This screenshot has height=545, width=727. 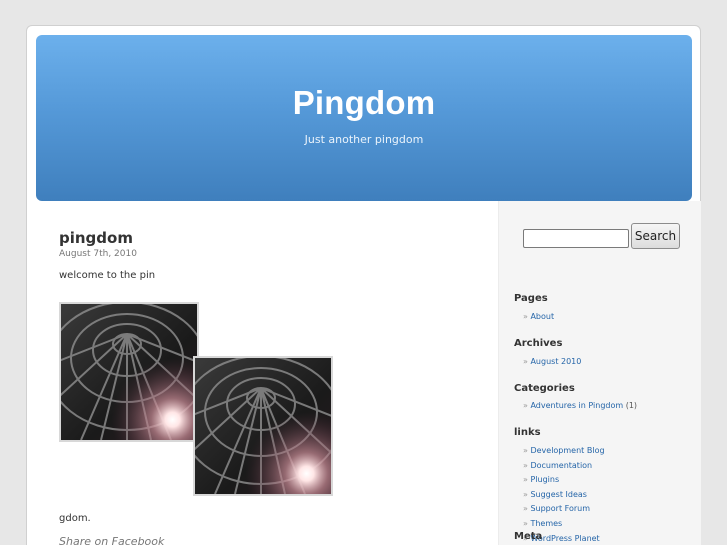 What do you see at coordinates (544, 388) in the screenshot?
I see `widget-title-categories: Categories` at bounding box center [544, 388].